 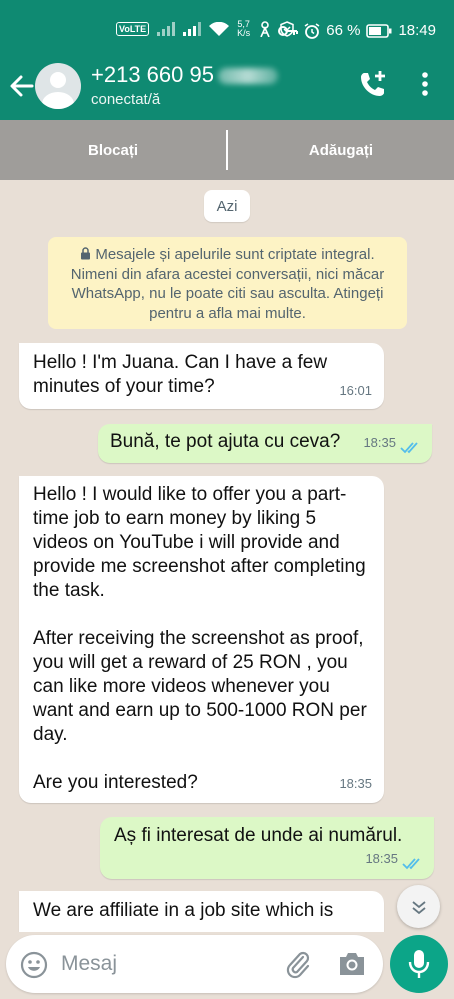 I want to click on key-icon, so click(x=288, y=30).